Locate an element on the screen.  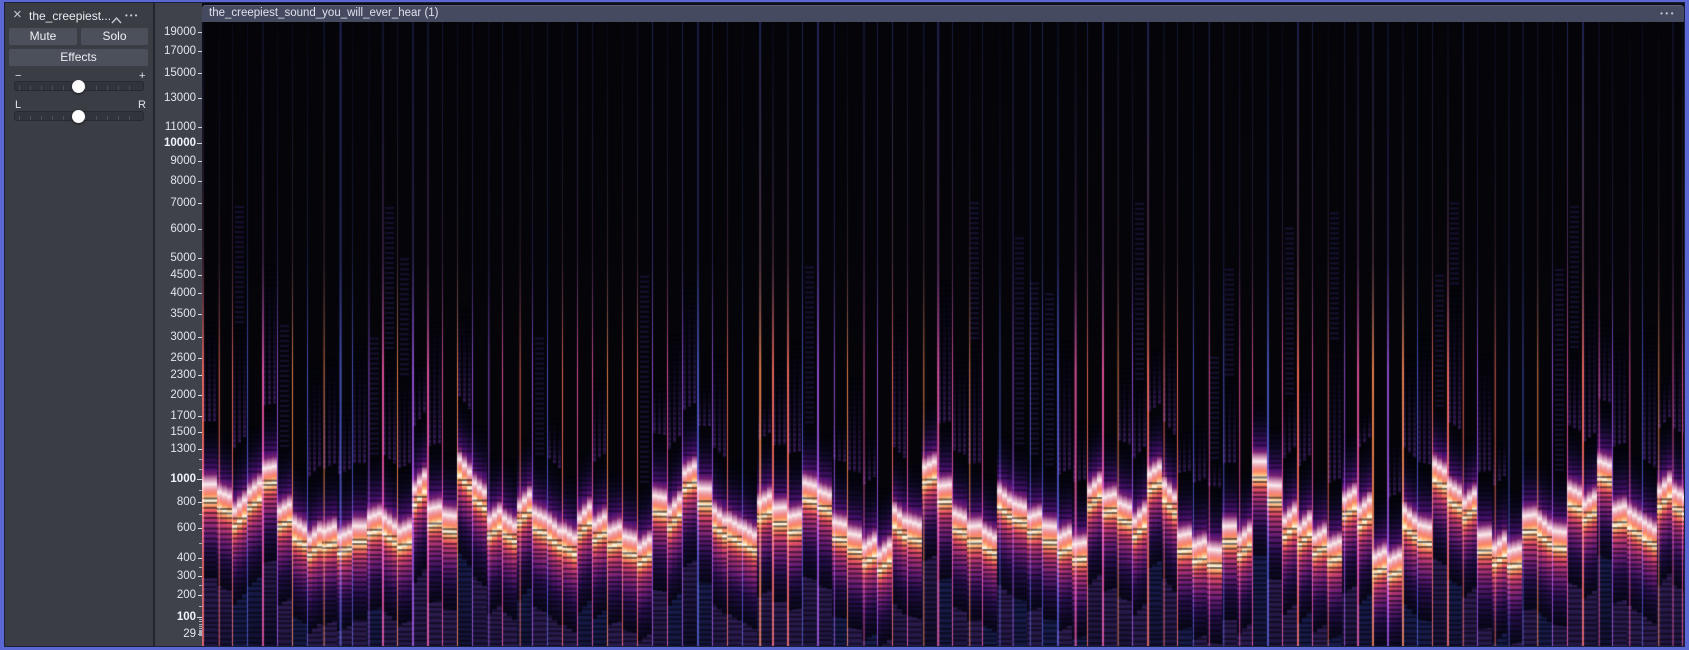
close-track-icon: × is located at coordinates (17, 15).